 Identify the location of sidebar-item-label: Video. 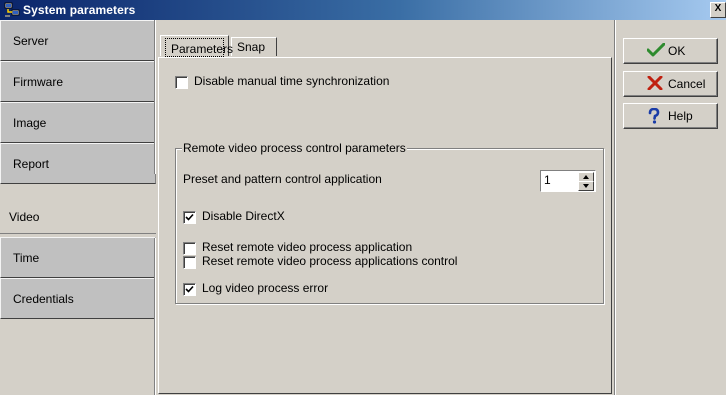
(24, 217).